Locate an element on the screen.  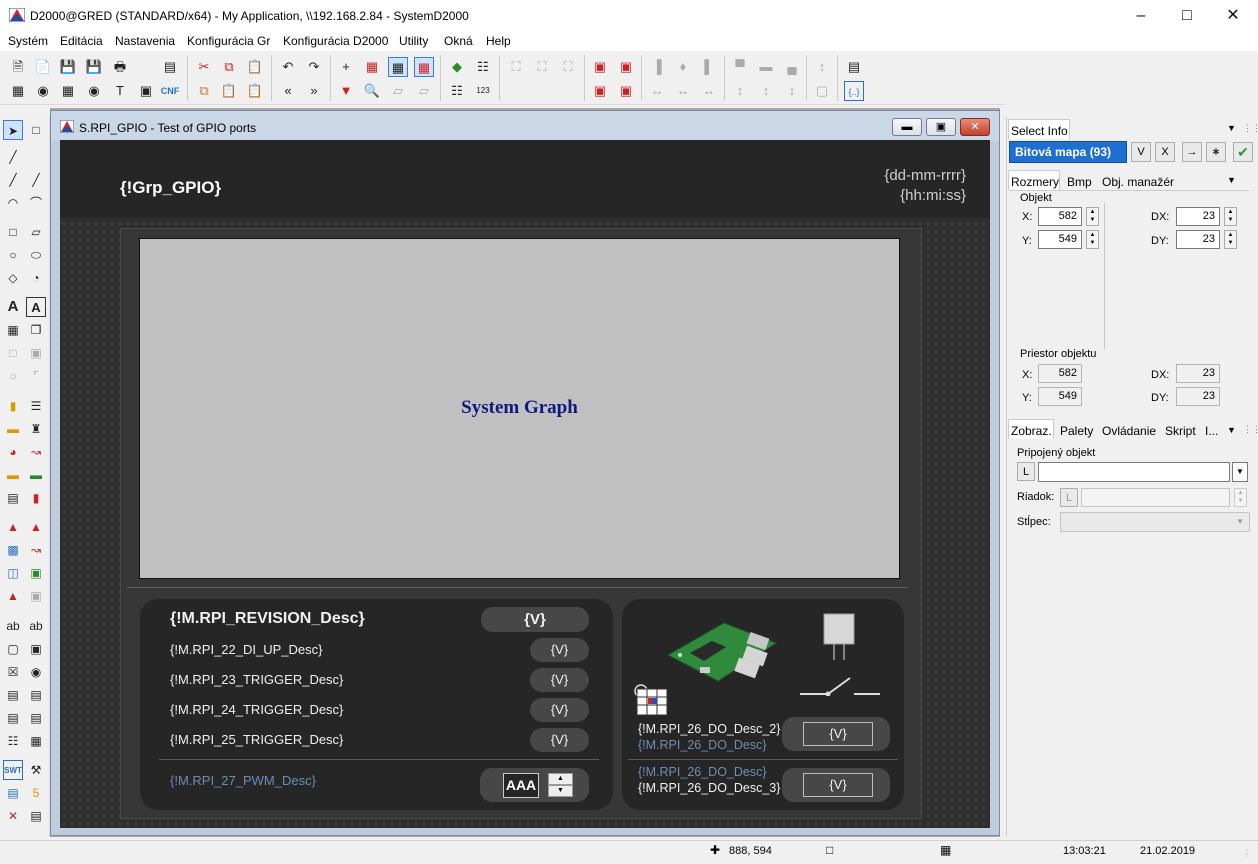
y-spinner: ▲ ▼ is located at coordinates (1092, 239).